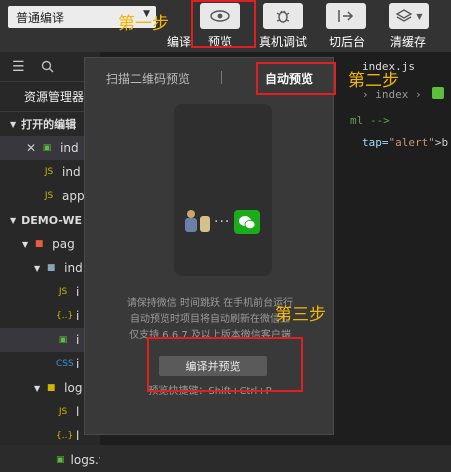 The image size is (451, 472). What do you see at coordinates (205, 224) in the screenshot?
I see `bag-icon` at bounding box center [205, 224].